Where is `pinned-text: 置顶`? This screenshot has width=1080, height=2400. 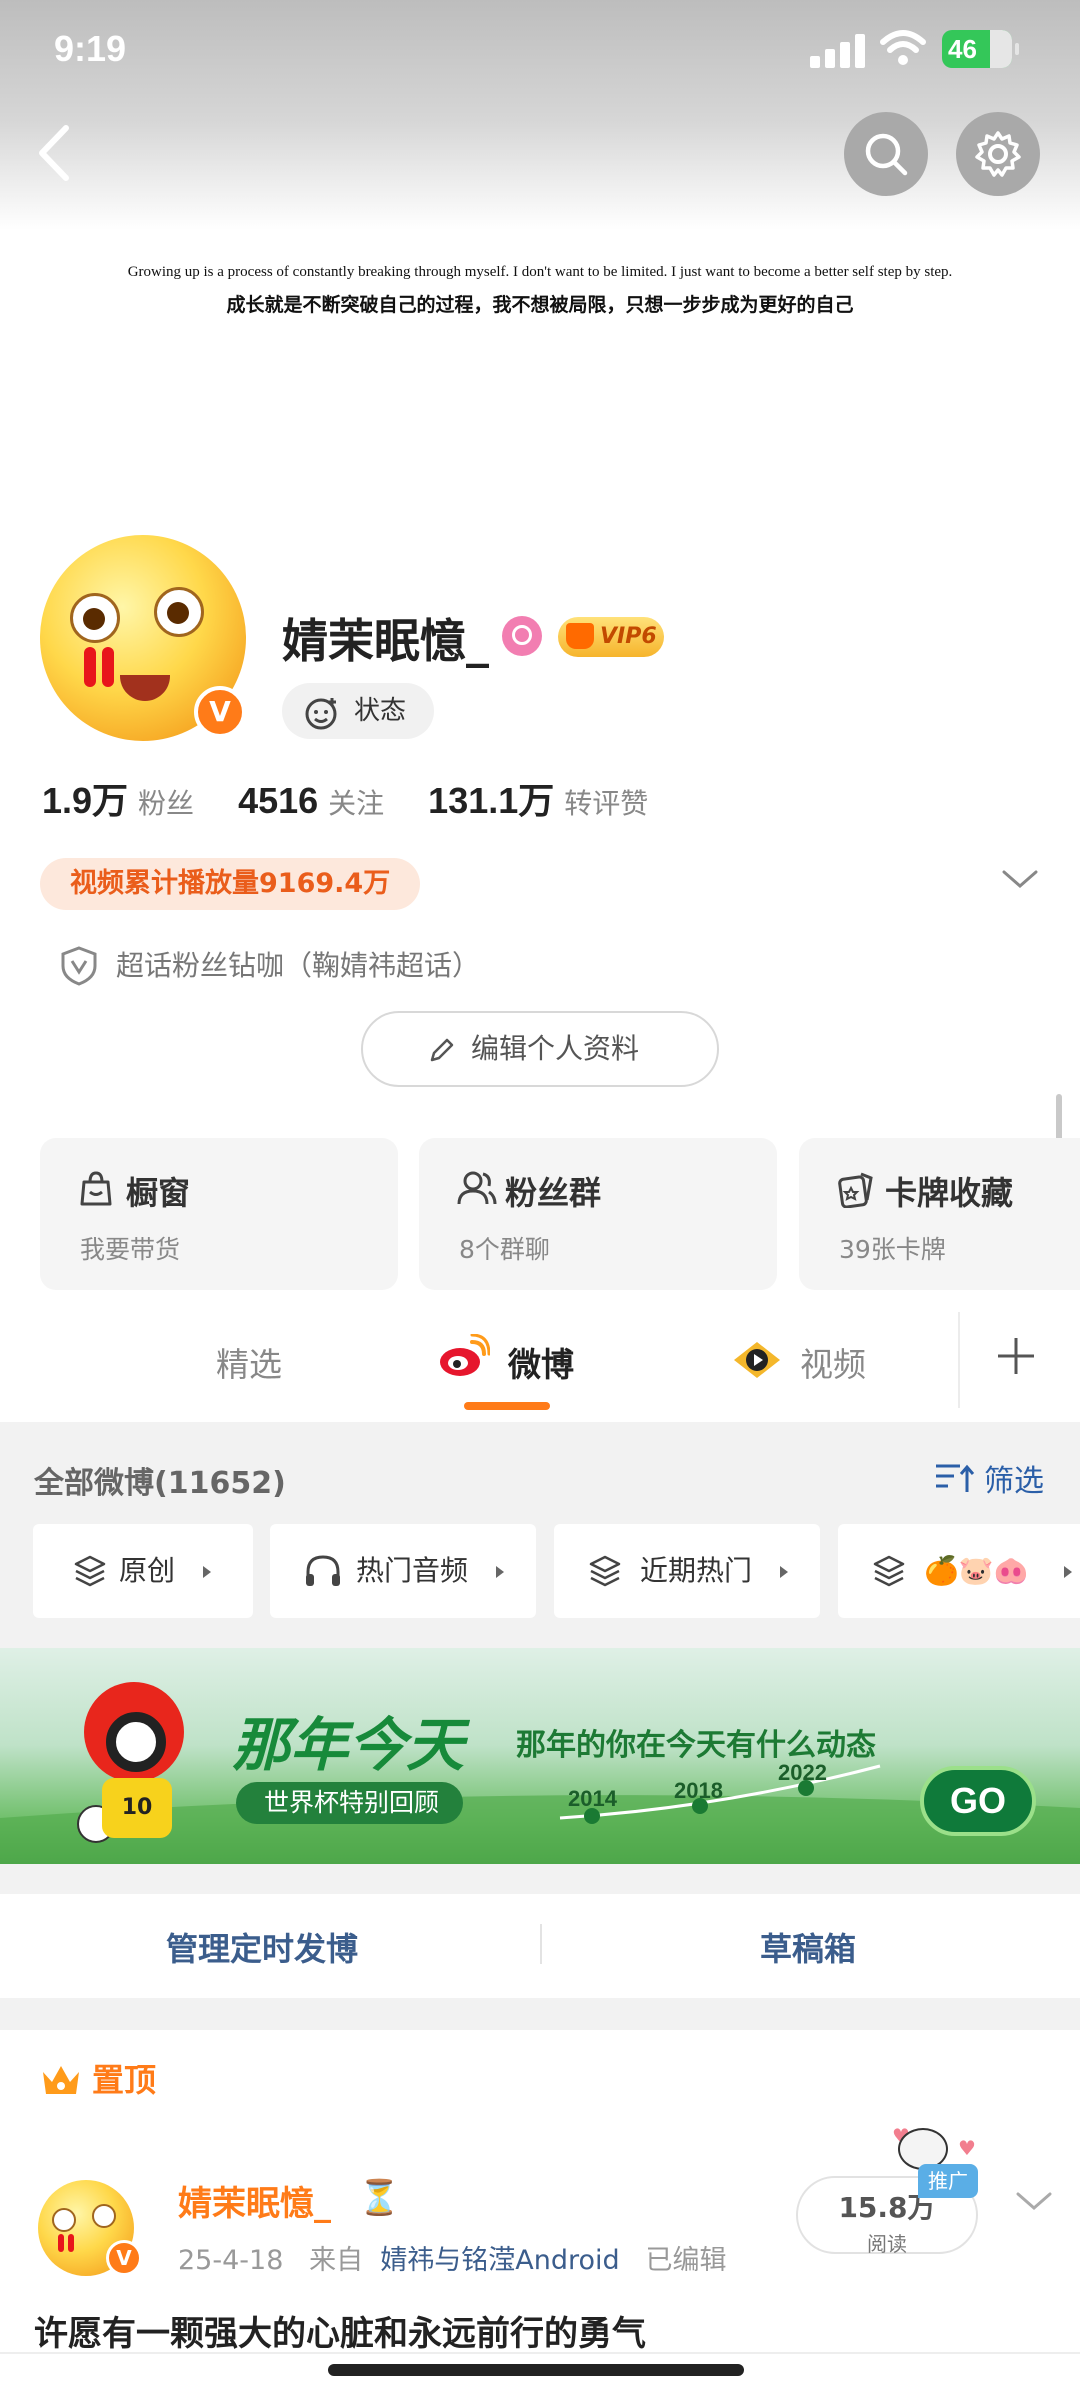
pinned-text: 置顶 is located at coordinates (124, 2080).